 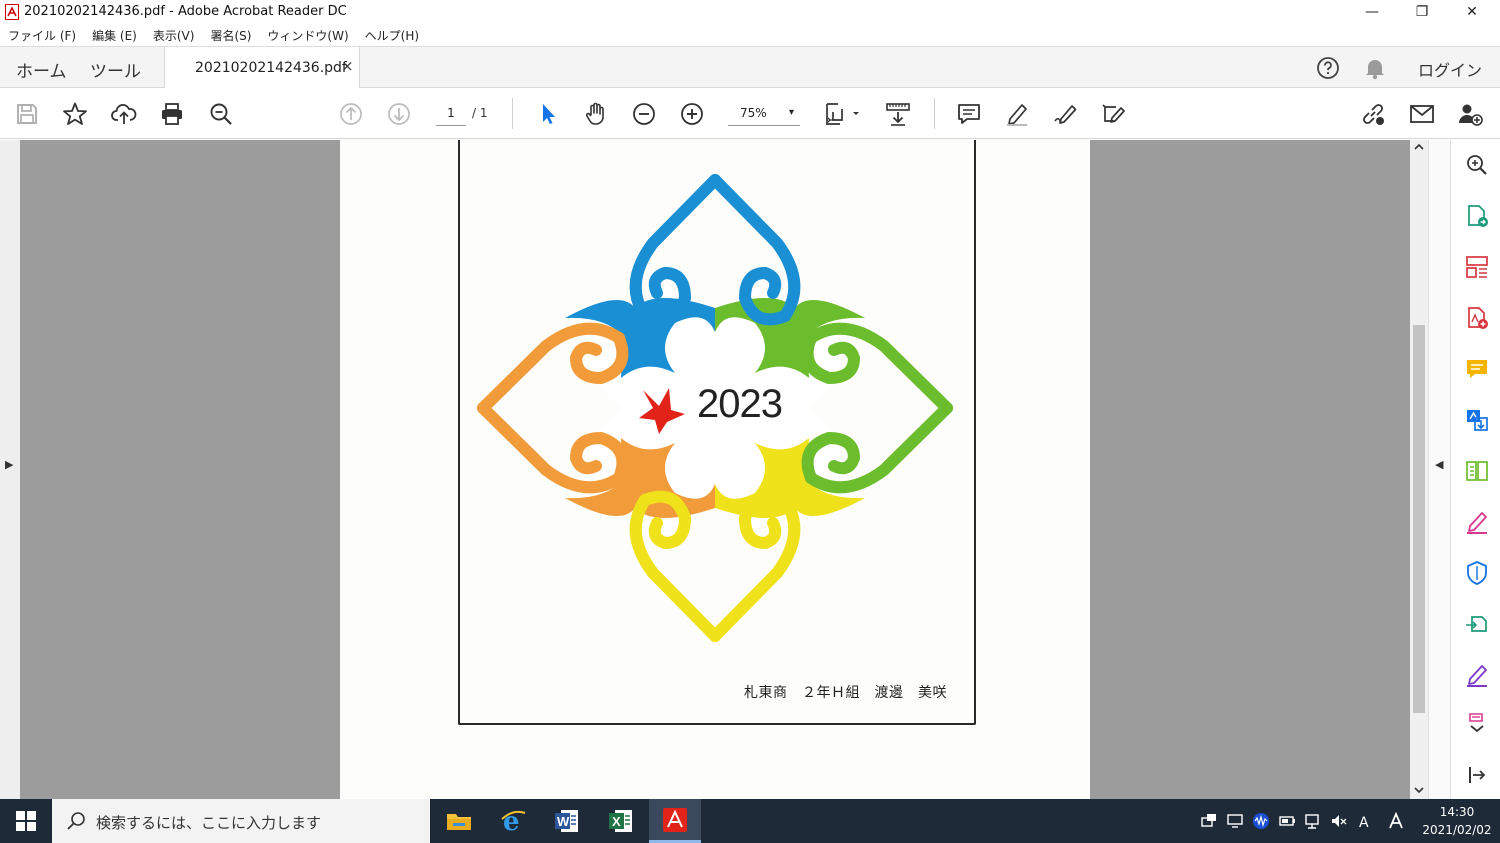 I want to click on compare-files-icon, so click(x=1477, y=471).